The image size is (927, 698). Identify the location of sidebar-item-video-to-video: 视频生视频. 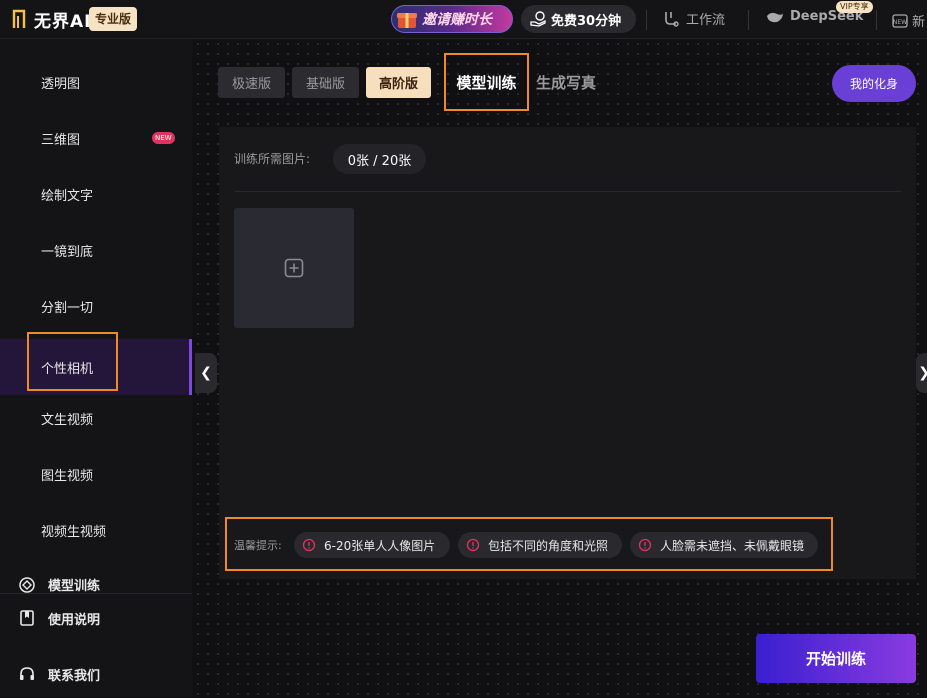
(96, 530).